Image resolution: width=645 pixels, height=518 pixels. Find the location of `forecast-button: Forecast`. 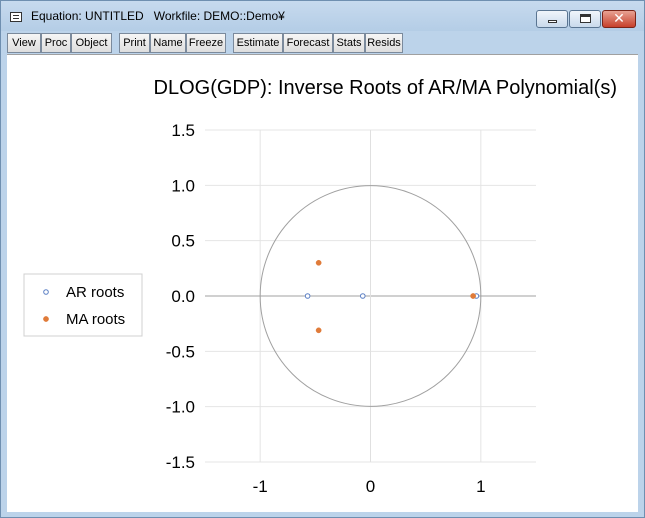

forecast-button: Forecast is located at coordinates (308, 43).